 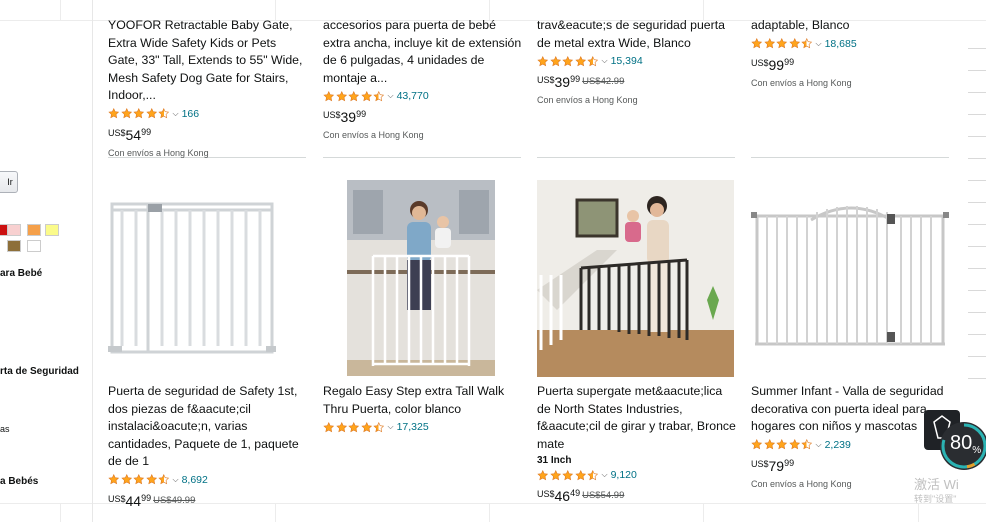 I want to click on product-image-supergate, so click(x=635, y=278).